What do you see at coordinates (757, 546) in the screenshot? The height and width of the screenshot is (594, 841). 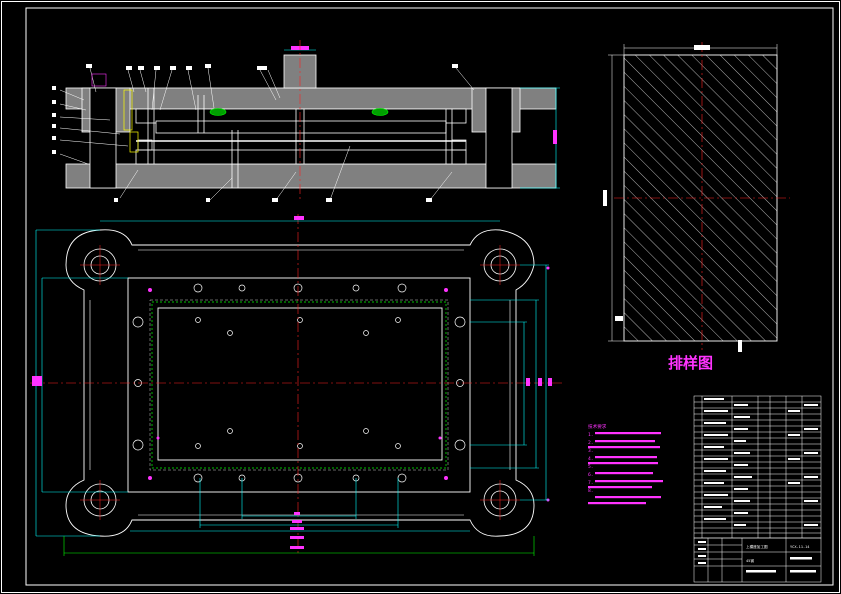 I see `drawing-name: 上模座加工图` at bounding box center [757, 546].